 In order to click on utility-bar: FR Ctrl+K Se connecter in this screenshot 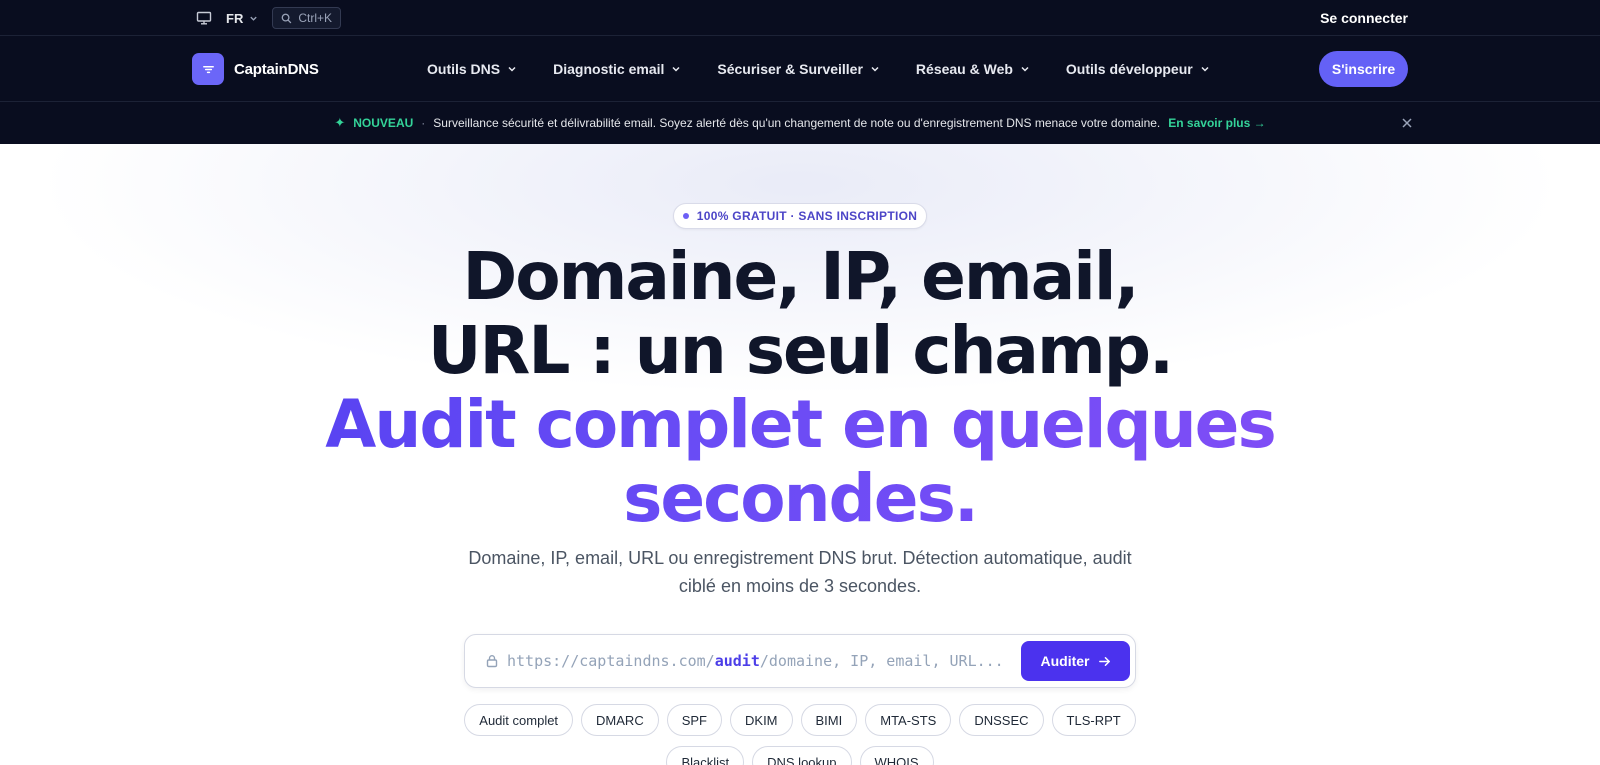, I will do `click(800, 18)`.